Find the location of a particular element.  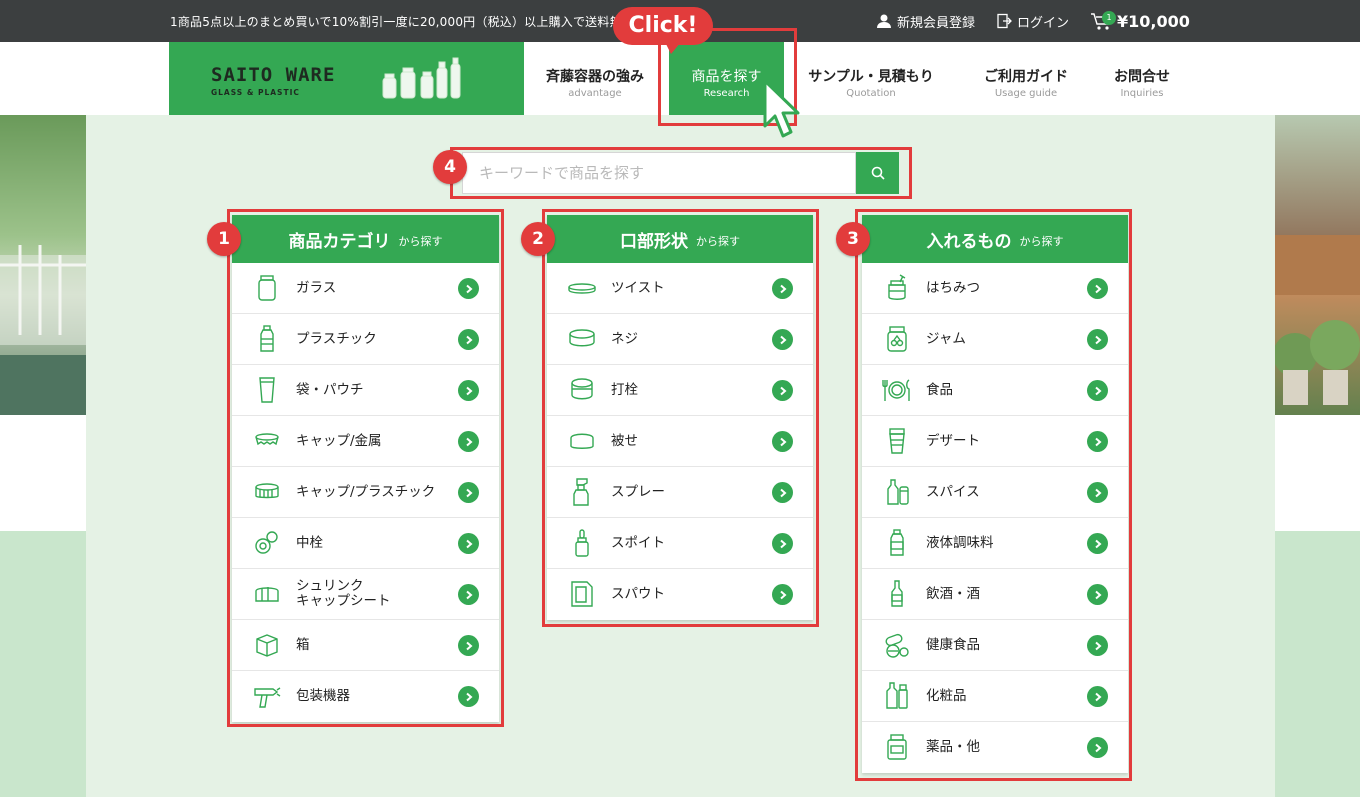

category-card-title: 商品カテゴリ is located at coordinates (339, 241).